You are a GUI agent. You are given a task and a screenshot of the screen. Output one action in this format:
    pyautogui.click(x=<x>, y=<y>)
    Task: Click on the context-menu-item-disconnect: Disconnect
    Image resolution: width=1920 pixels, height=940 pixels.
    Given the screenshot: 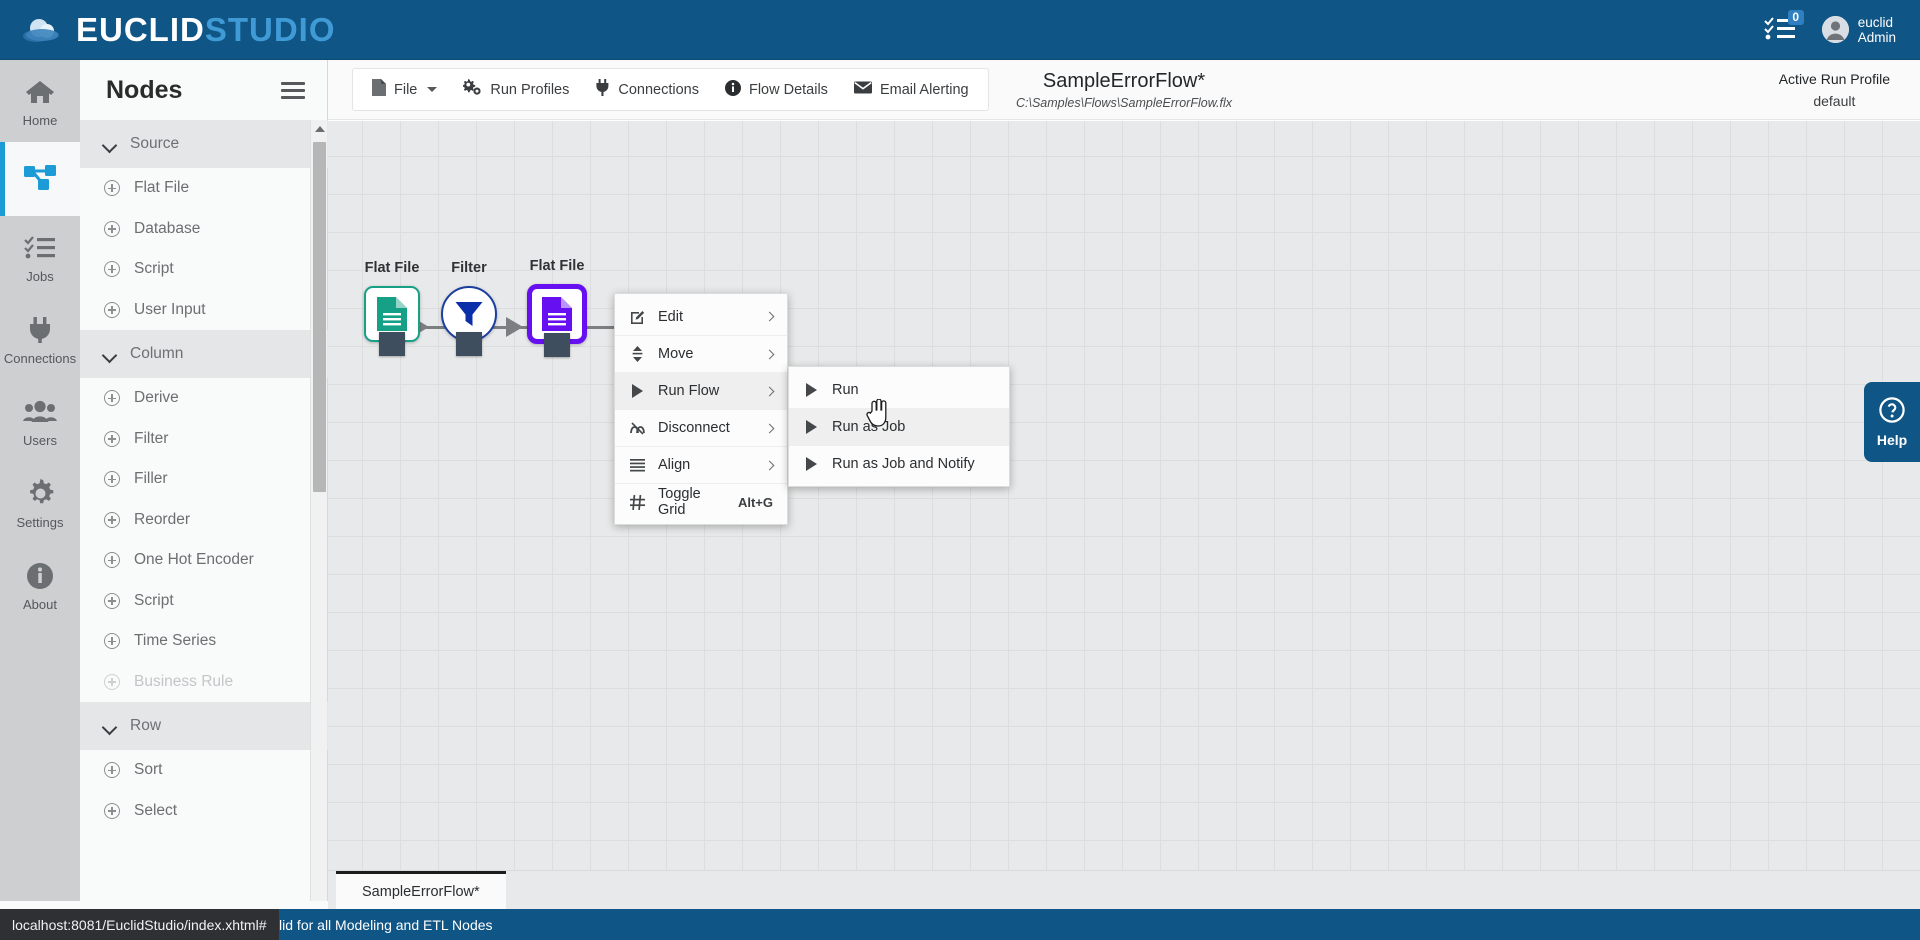 What is the action you would take?
    pyautogui.click(x=701, y=427)
    